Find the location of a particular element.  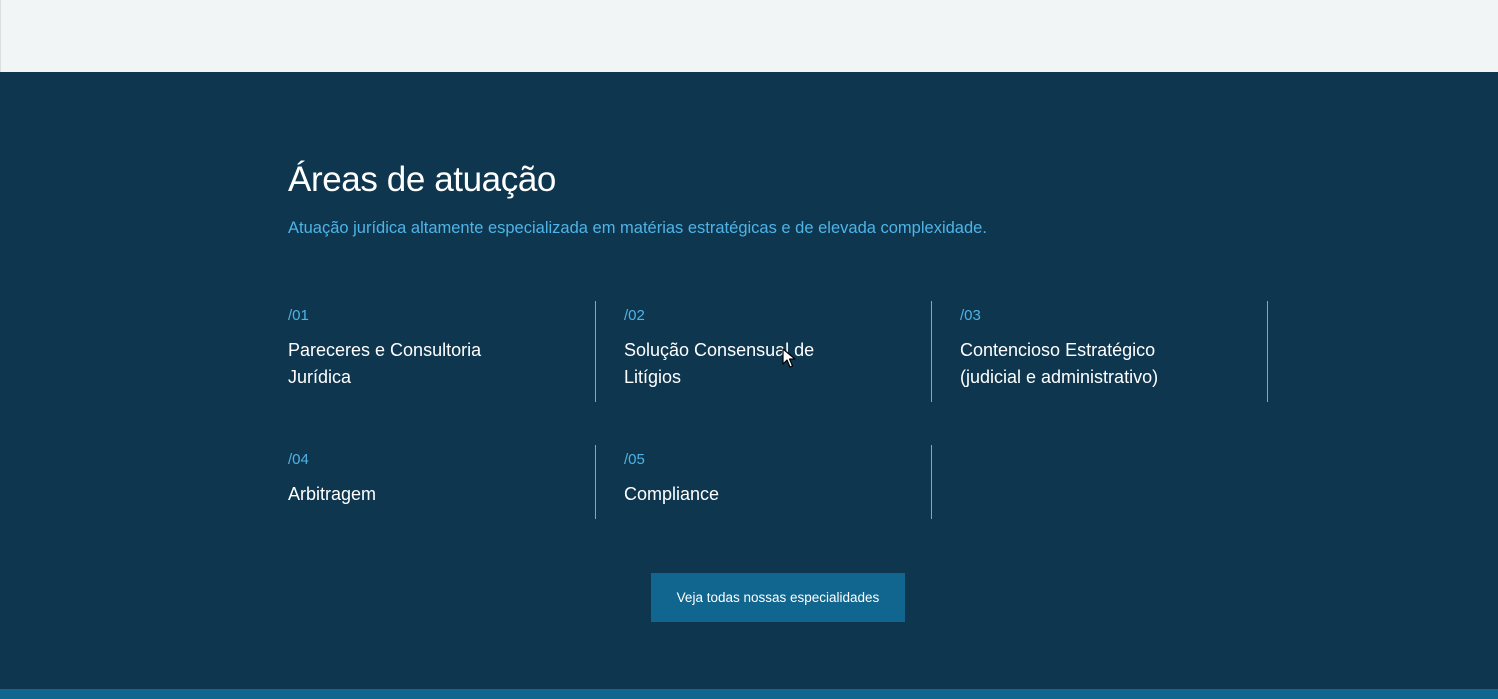

practice-area-name: Compliance is located at coordinates (672, 494).